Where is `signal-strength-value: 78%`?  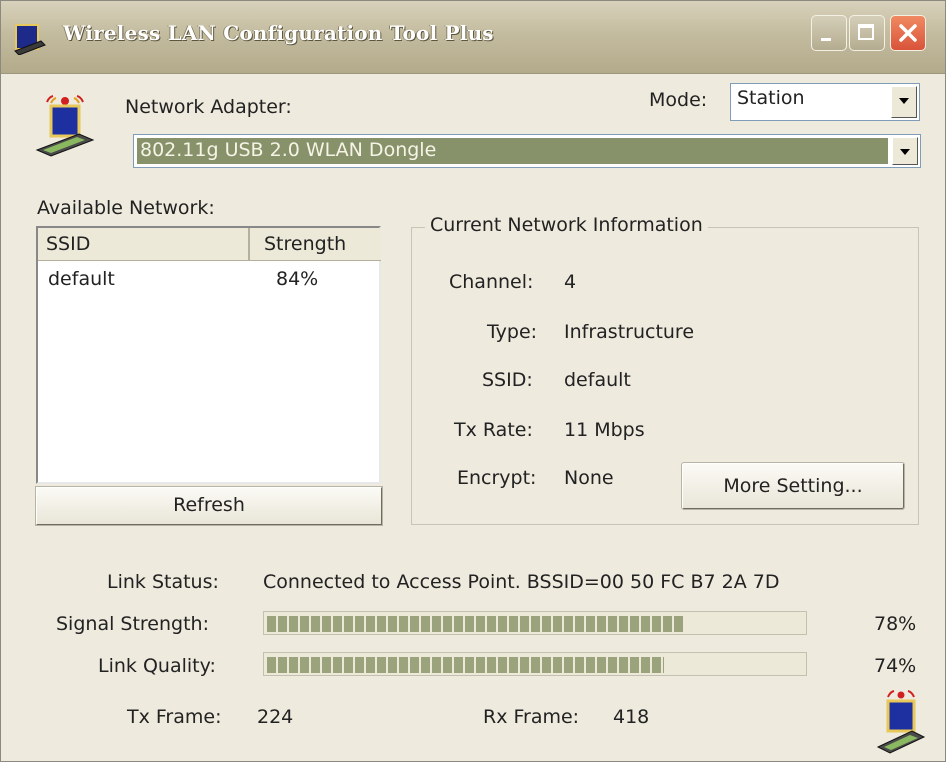
signal-strength-value: 78% is located at coordinates (895, 624).